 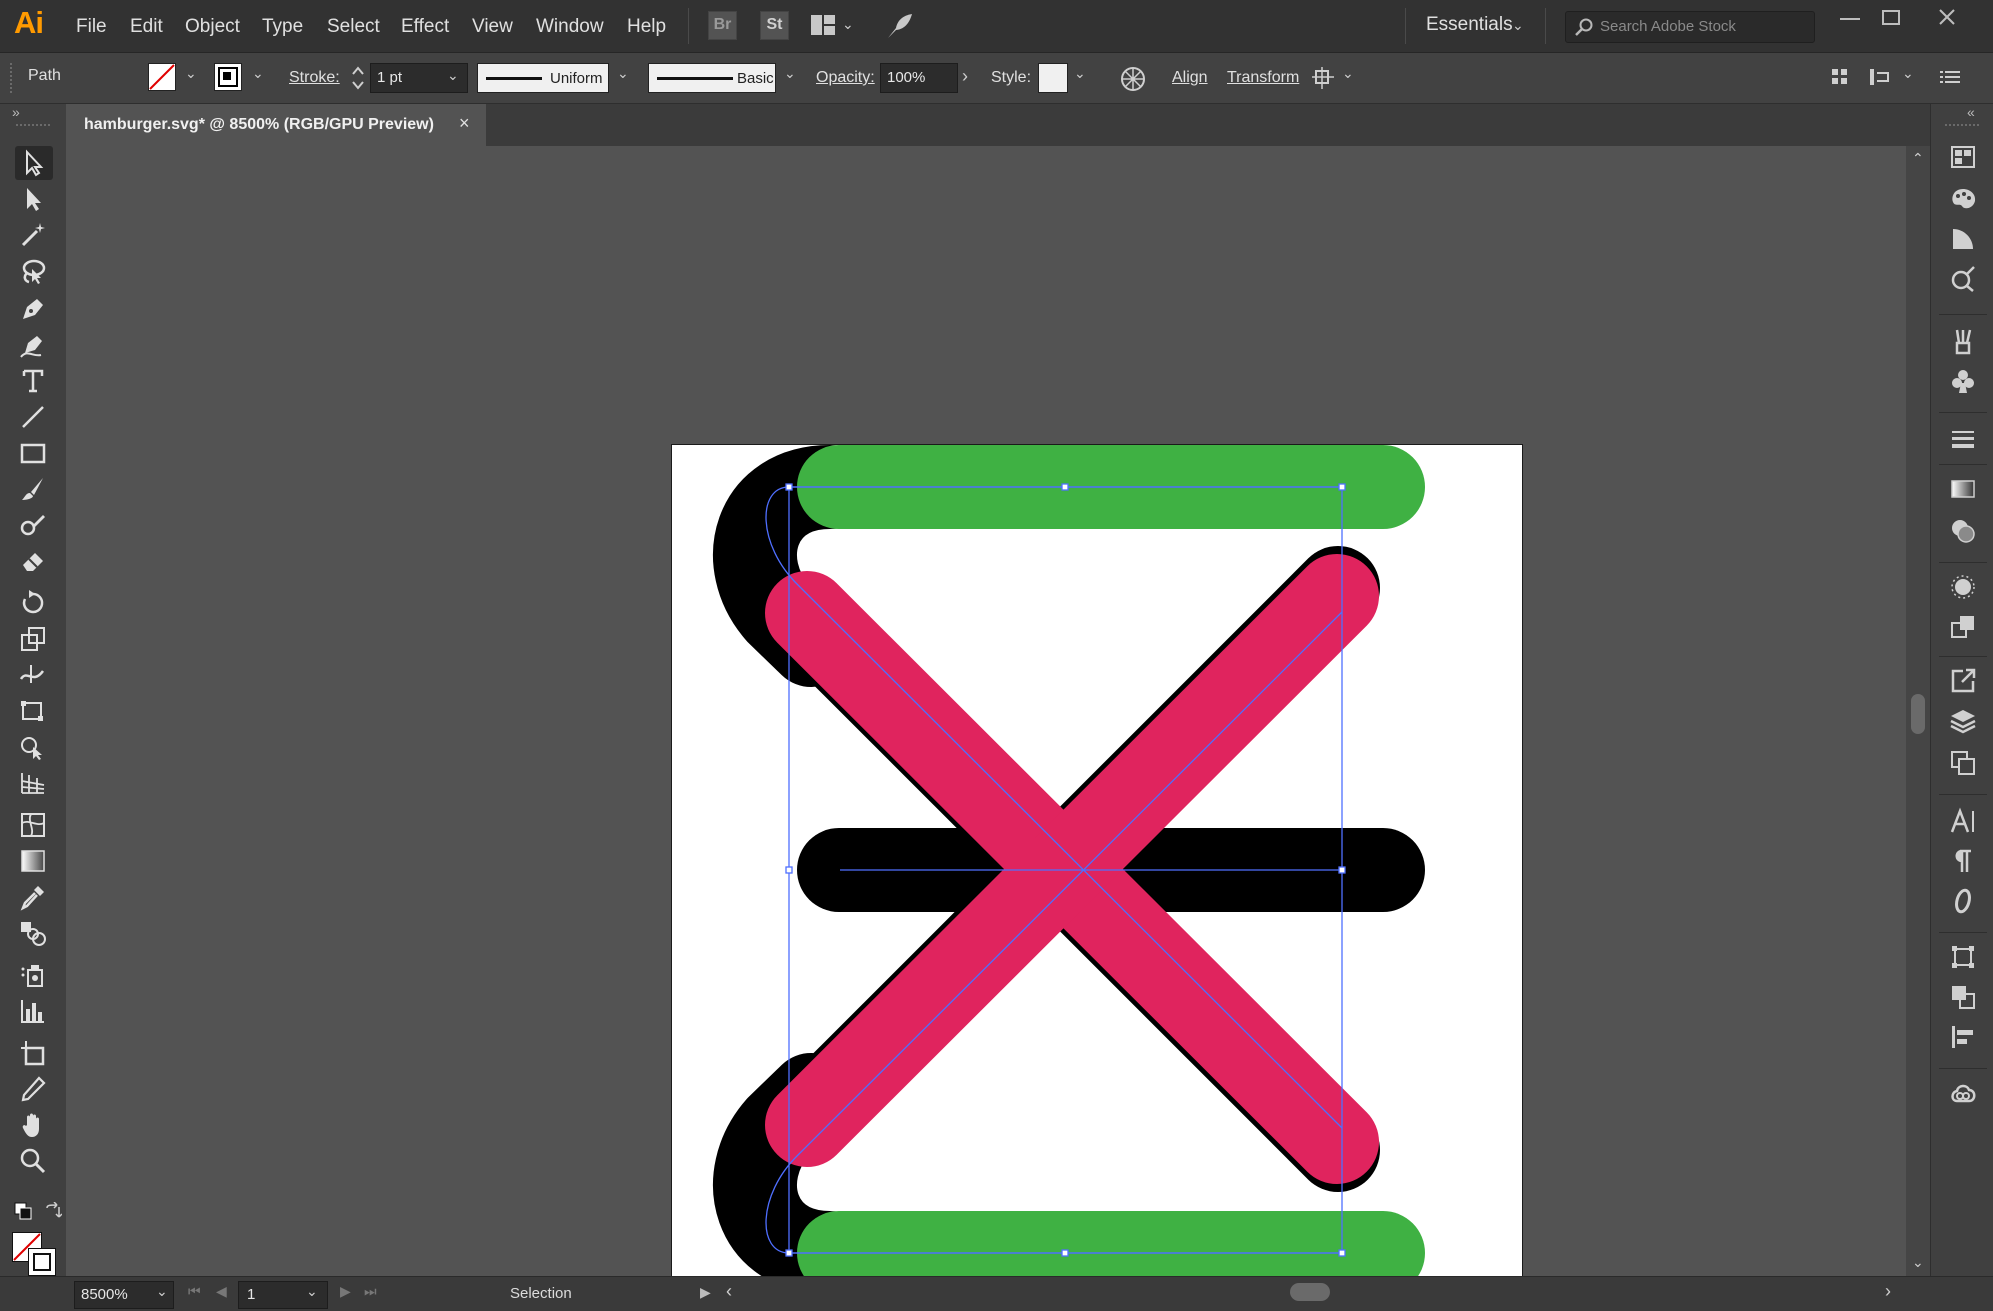 I want to click on libraries-panel-button, so click(x=1963, y=157).